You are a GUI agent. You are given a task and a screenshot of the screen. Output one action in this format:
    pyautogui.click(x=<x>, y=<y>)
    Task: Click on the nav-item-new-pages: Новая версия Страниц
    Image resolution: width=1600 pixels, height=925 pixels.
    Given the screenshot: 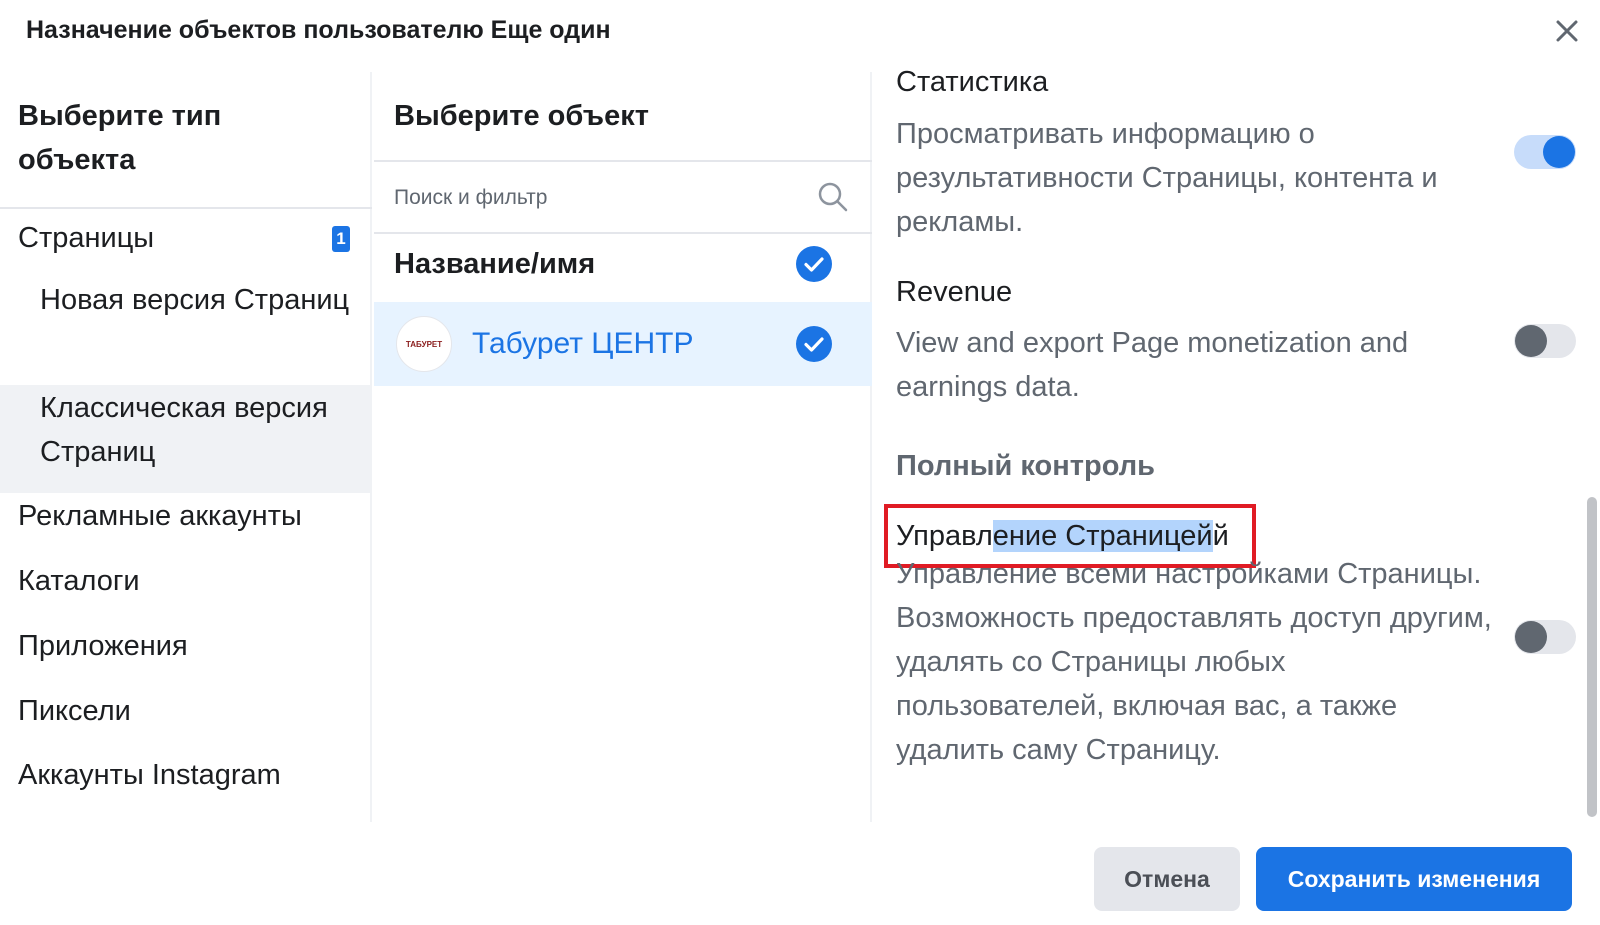 What is the action you would take?
    pyautogui.click(x=200, y=300)
    